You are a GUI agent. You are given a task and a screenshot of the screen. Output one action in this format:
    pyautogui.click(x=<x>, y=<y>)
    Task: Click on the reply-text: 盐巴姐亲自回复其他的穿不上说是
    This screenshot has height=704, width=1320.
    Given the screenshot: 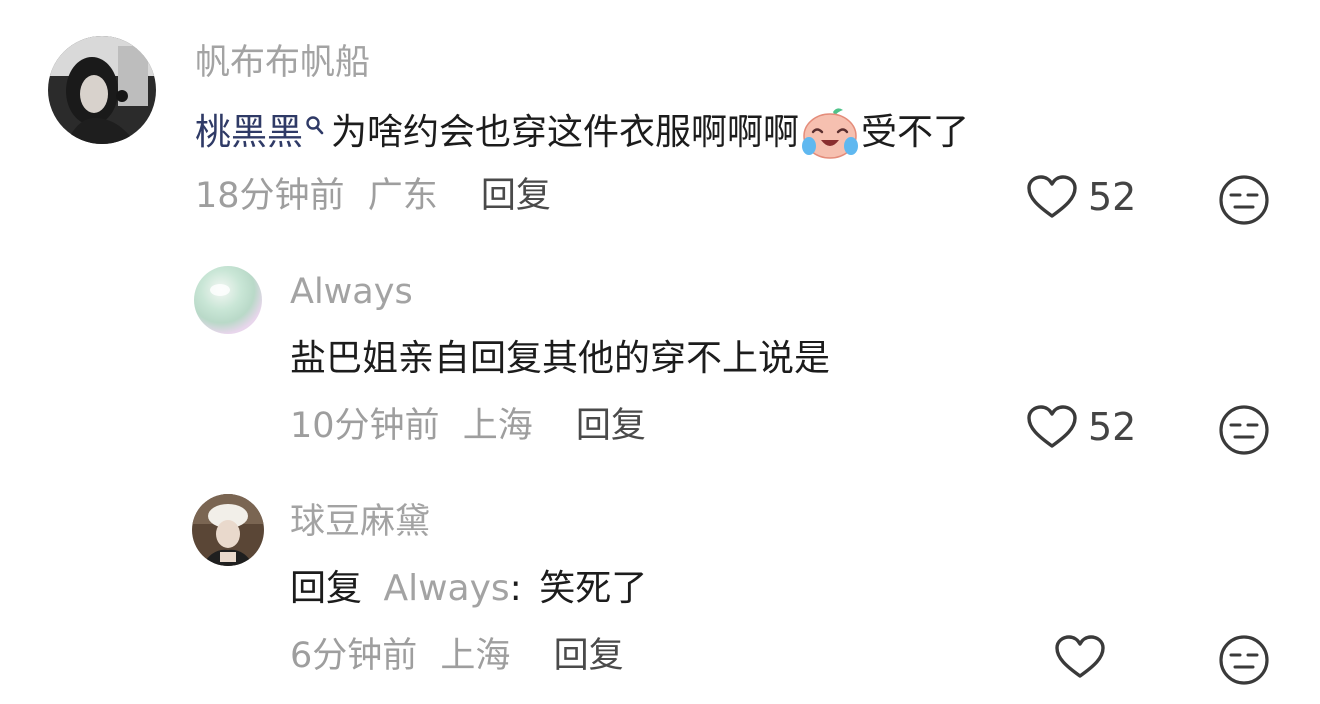 What is the action you would take?
    pyautogui.click(x=560, y=358)
    